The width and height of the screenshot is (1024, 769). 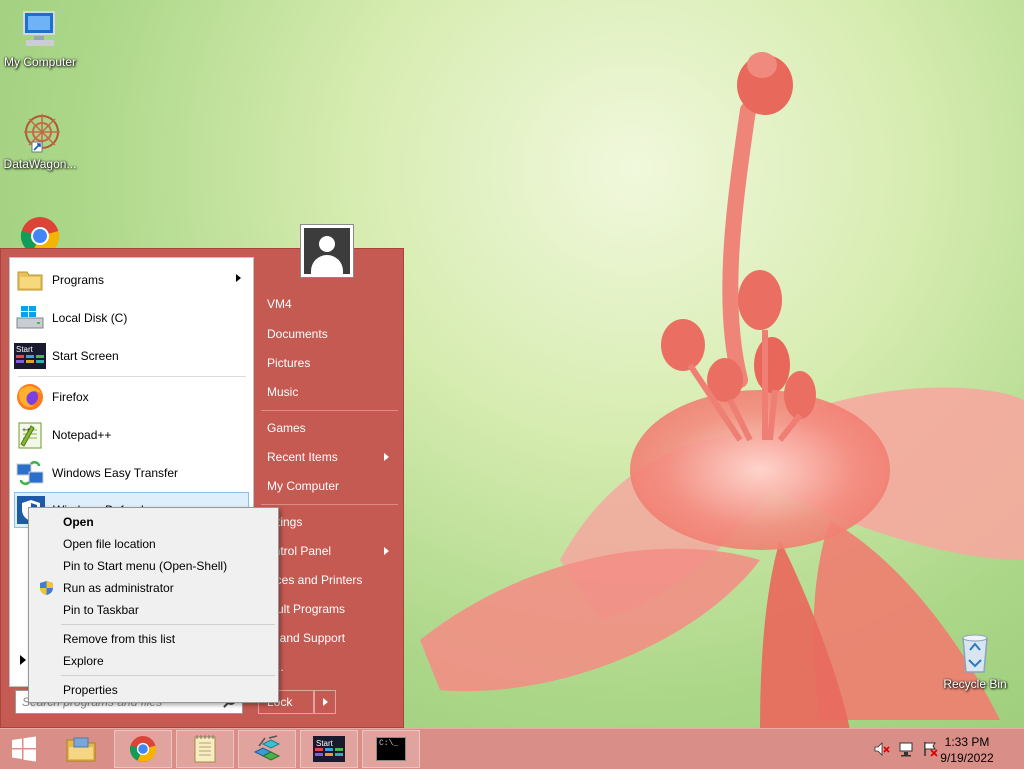 What do you see at coordinates (283, 392) in the screenshot?
I see `right-item-label: Music` at bounding box center [283, 392].